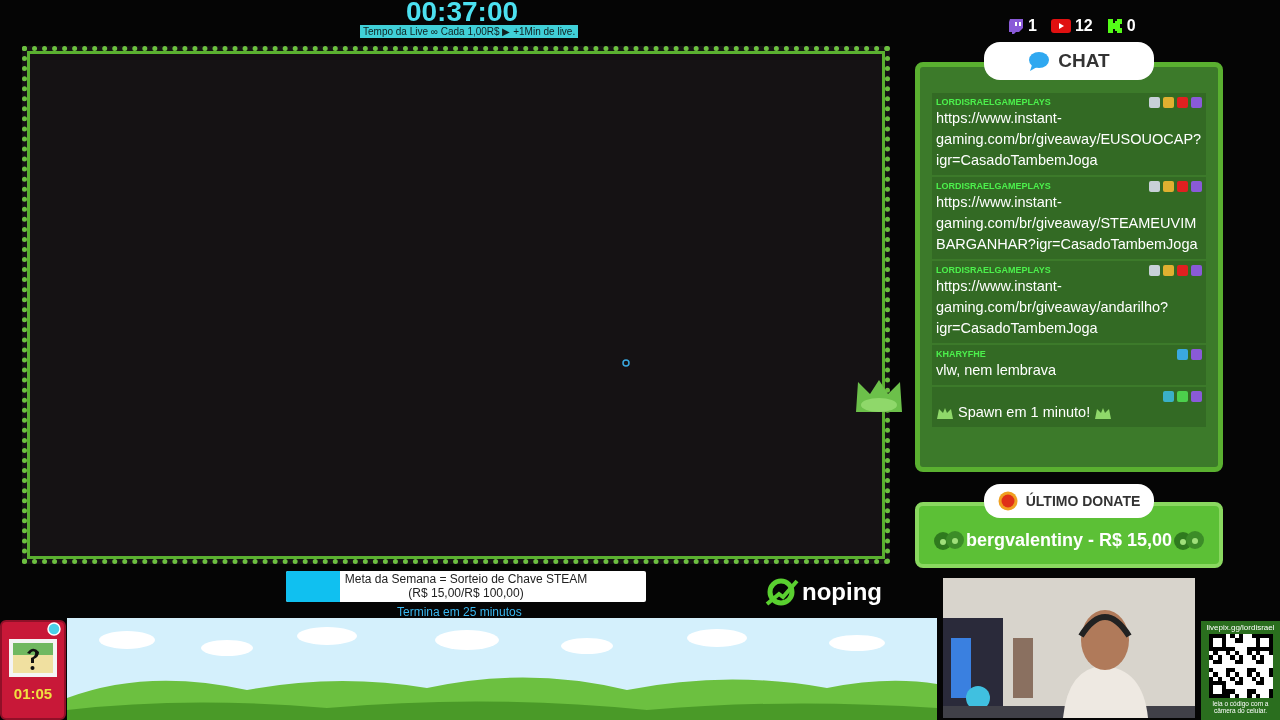 The width and height of the screenshot is (1280, 720). What do you see at coordinates (466, 593) in the screenshot?
I see `goal-progress: (R$ 15,00/R$ 100,00)` at bounding box center [466, 593].